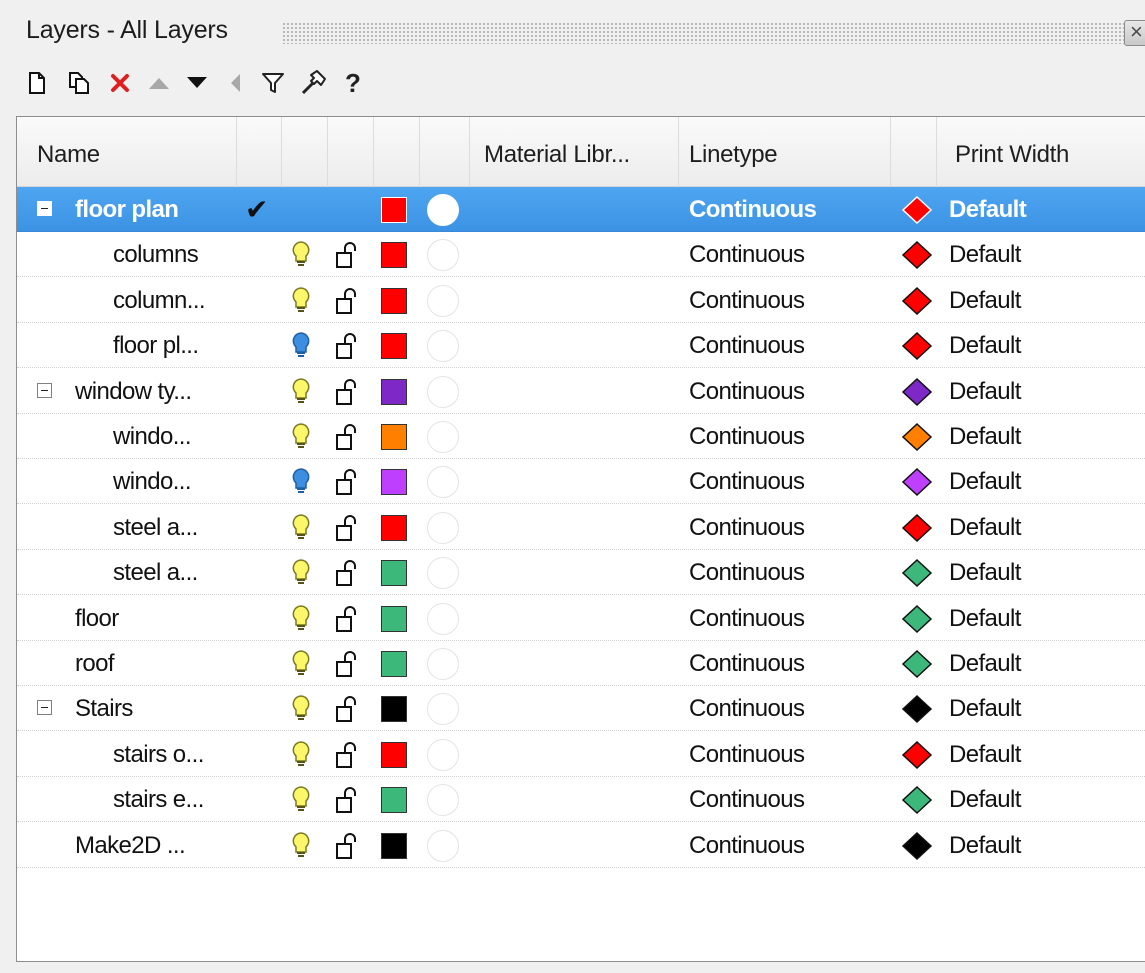  What do you see at coordinates (351, 152) in the screenshot?
I see `column-header-locked` at bounding box center [351, 152].